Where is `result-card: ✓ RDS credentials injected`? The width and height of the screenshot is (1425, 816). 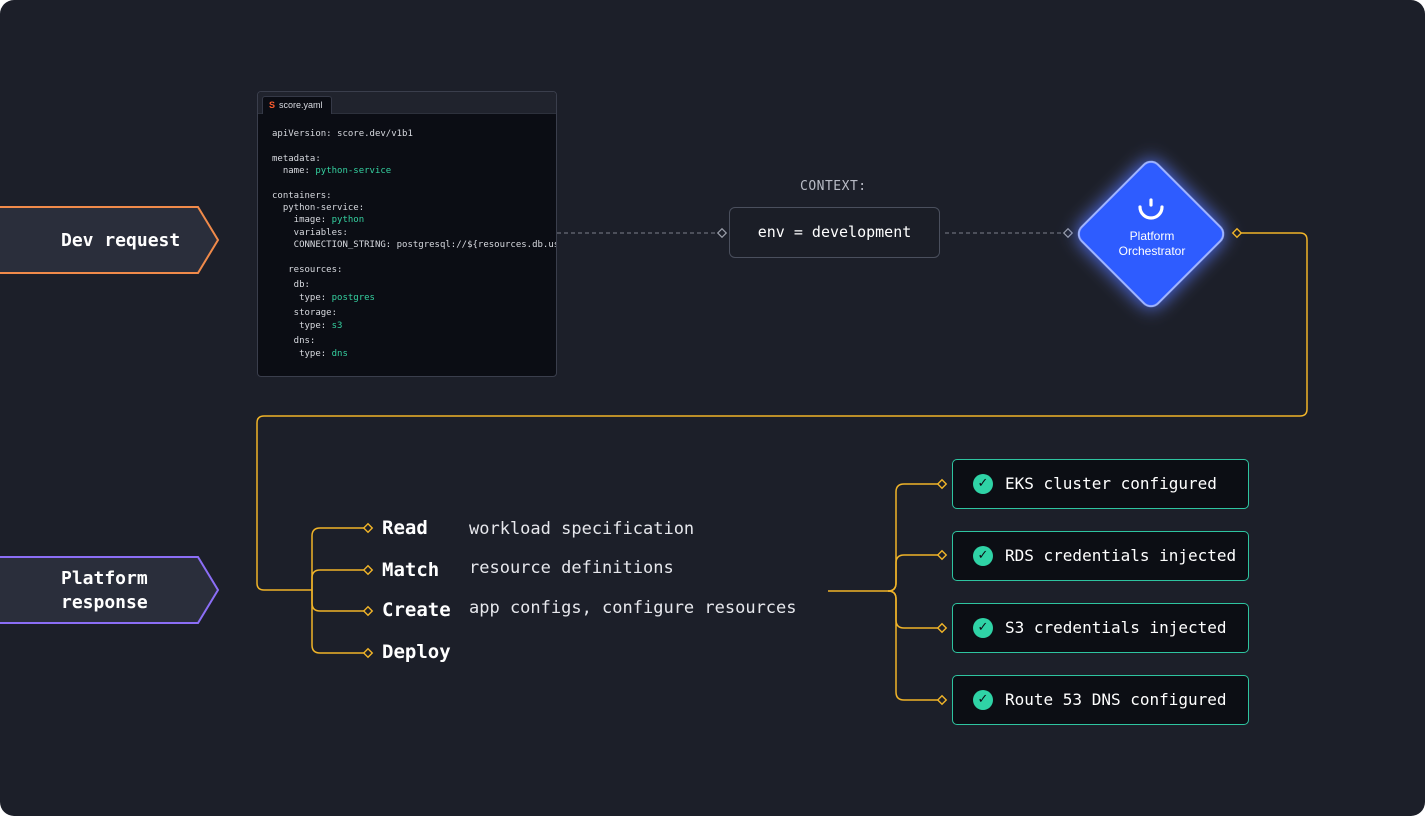 result-card: ✓ RDS credentials injected is located at coordinates (1100, 556).